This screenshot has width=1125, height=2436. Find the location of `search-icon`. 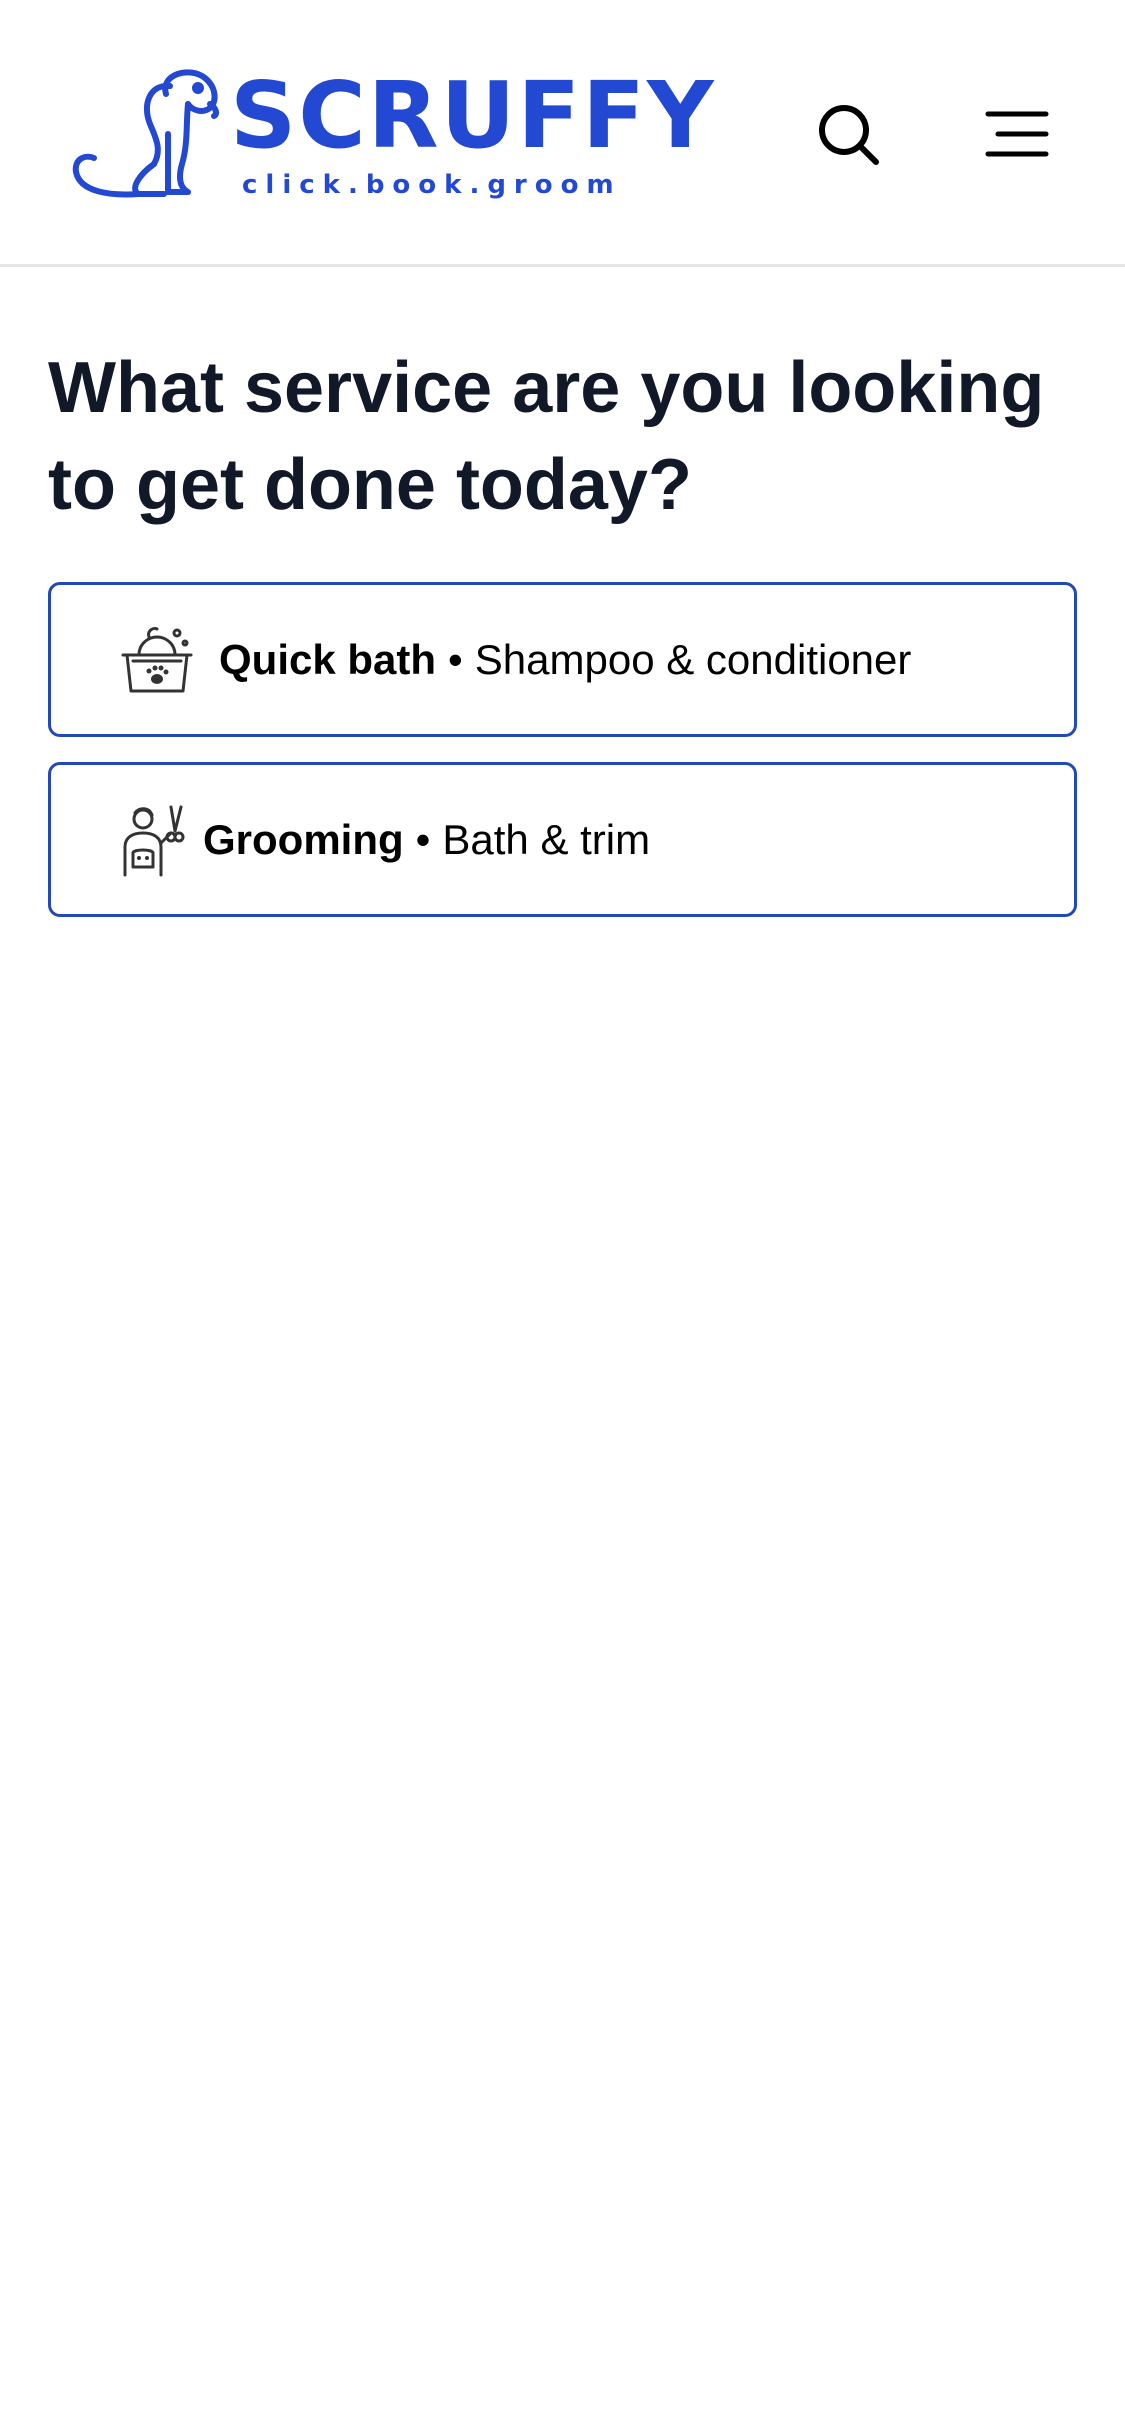

search-icon is located at coordinates (849, 135).